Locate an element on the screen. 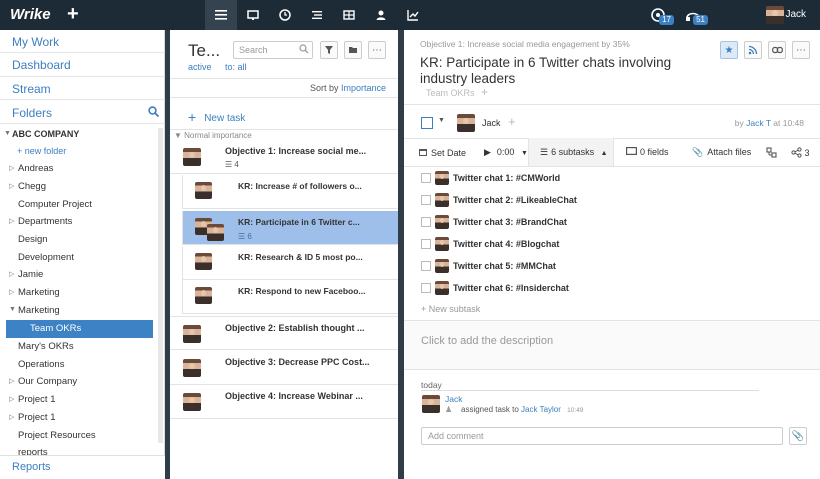 The image size is (820, 479). description-placeholder: Click to add the description is located at coordinates (487, 341).